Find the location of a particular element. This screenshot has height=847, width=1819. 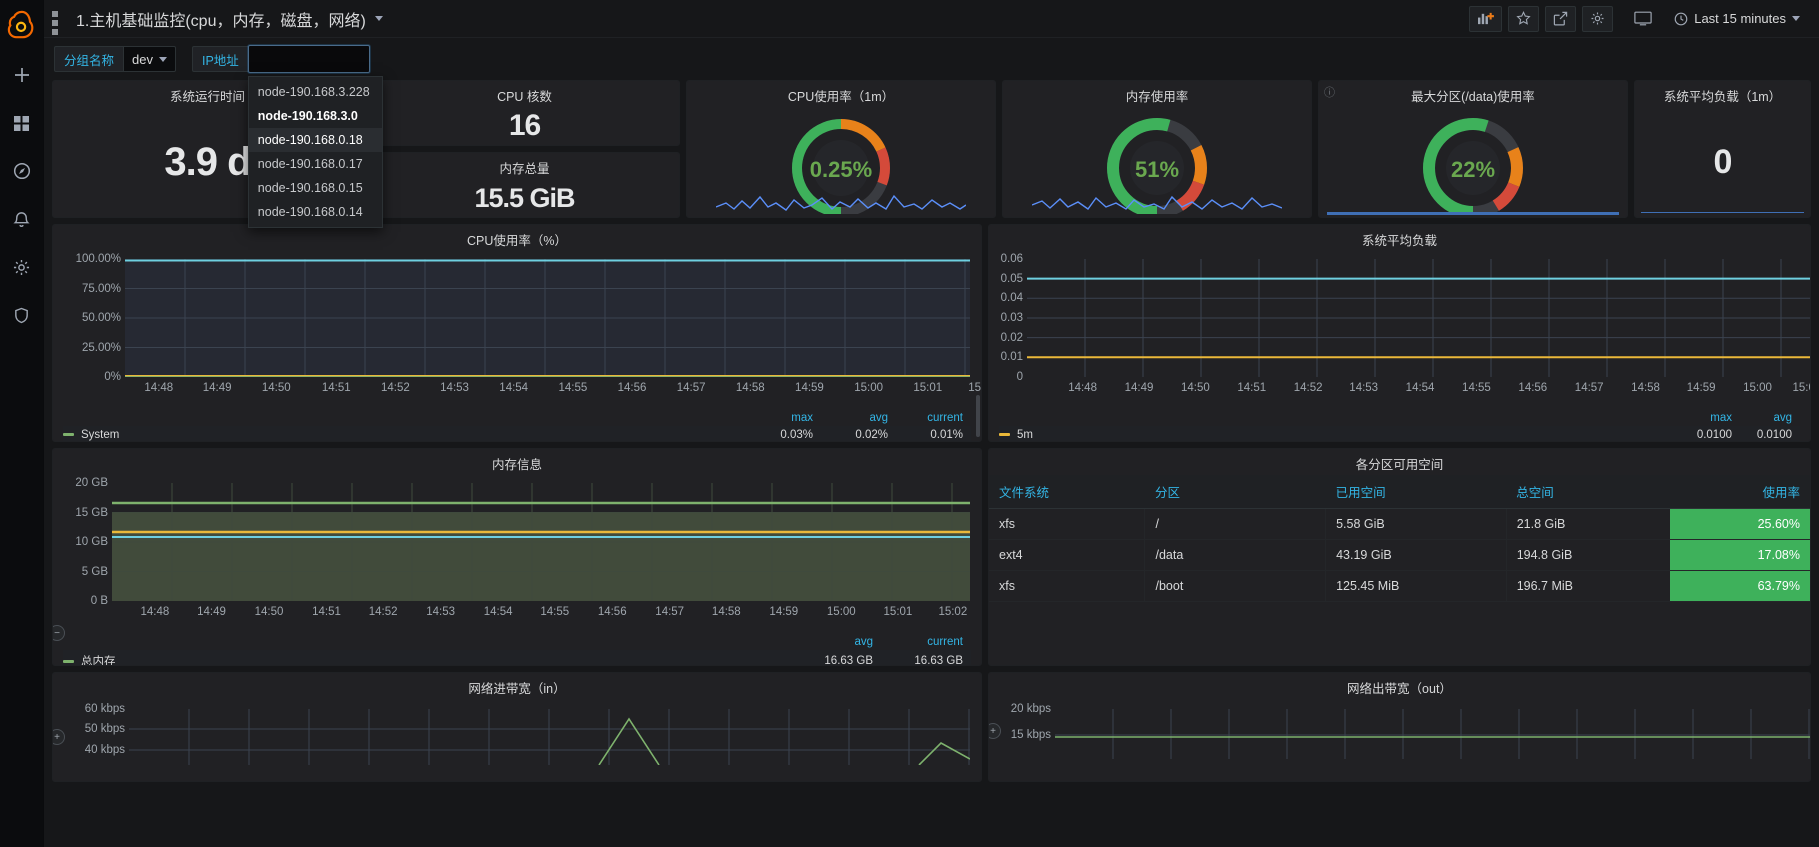

legend-value-current: 0.01% is located at coordinates (946, 435).